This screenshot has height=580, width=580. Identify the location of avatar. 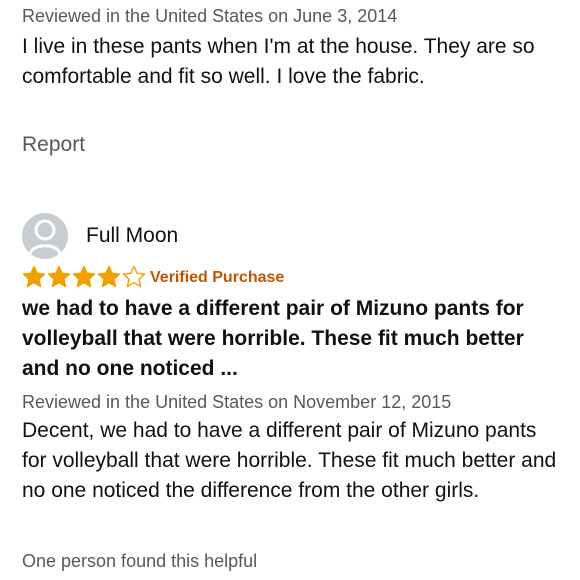
(45, 236).